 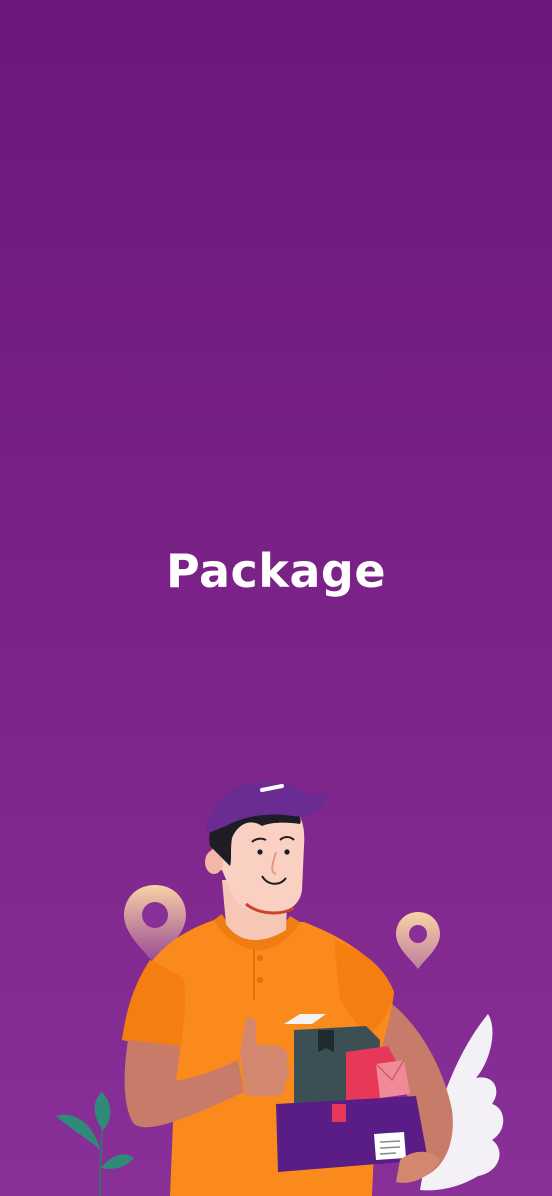 I want to click on location-pin-icon-right, so click(x=418, y=940).